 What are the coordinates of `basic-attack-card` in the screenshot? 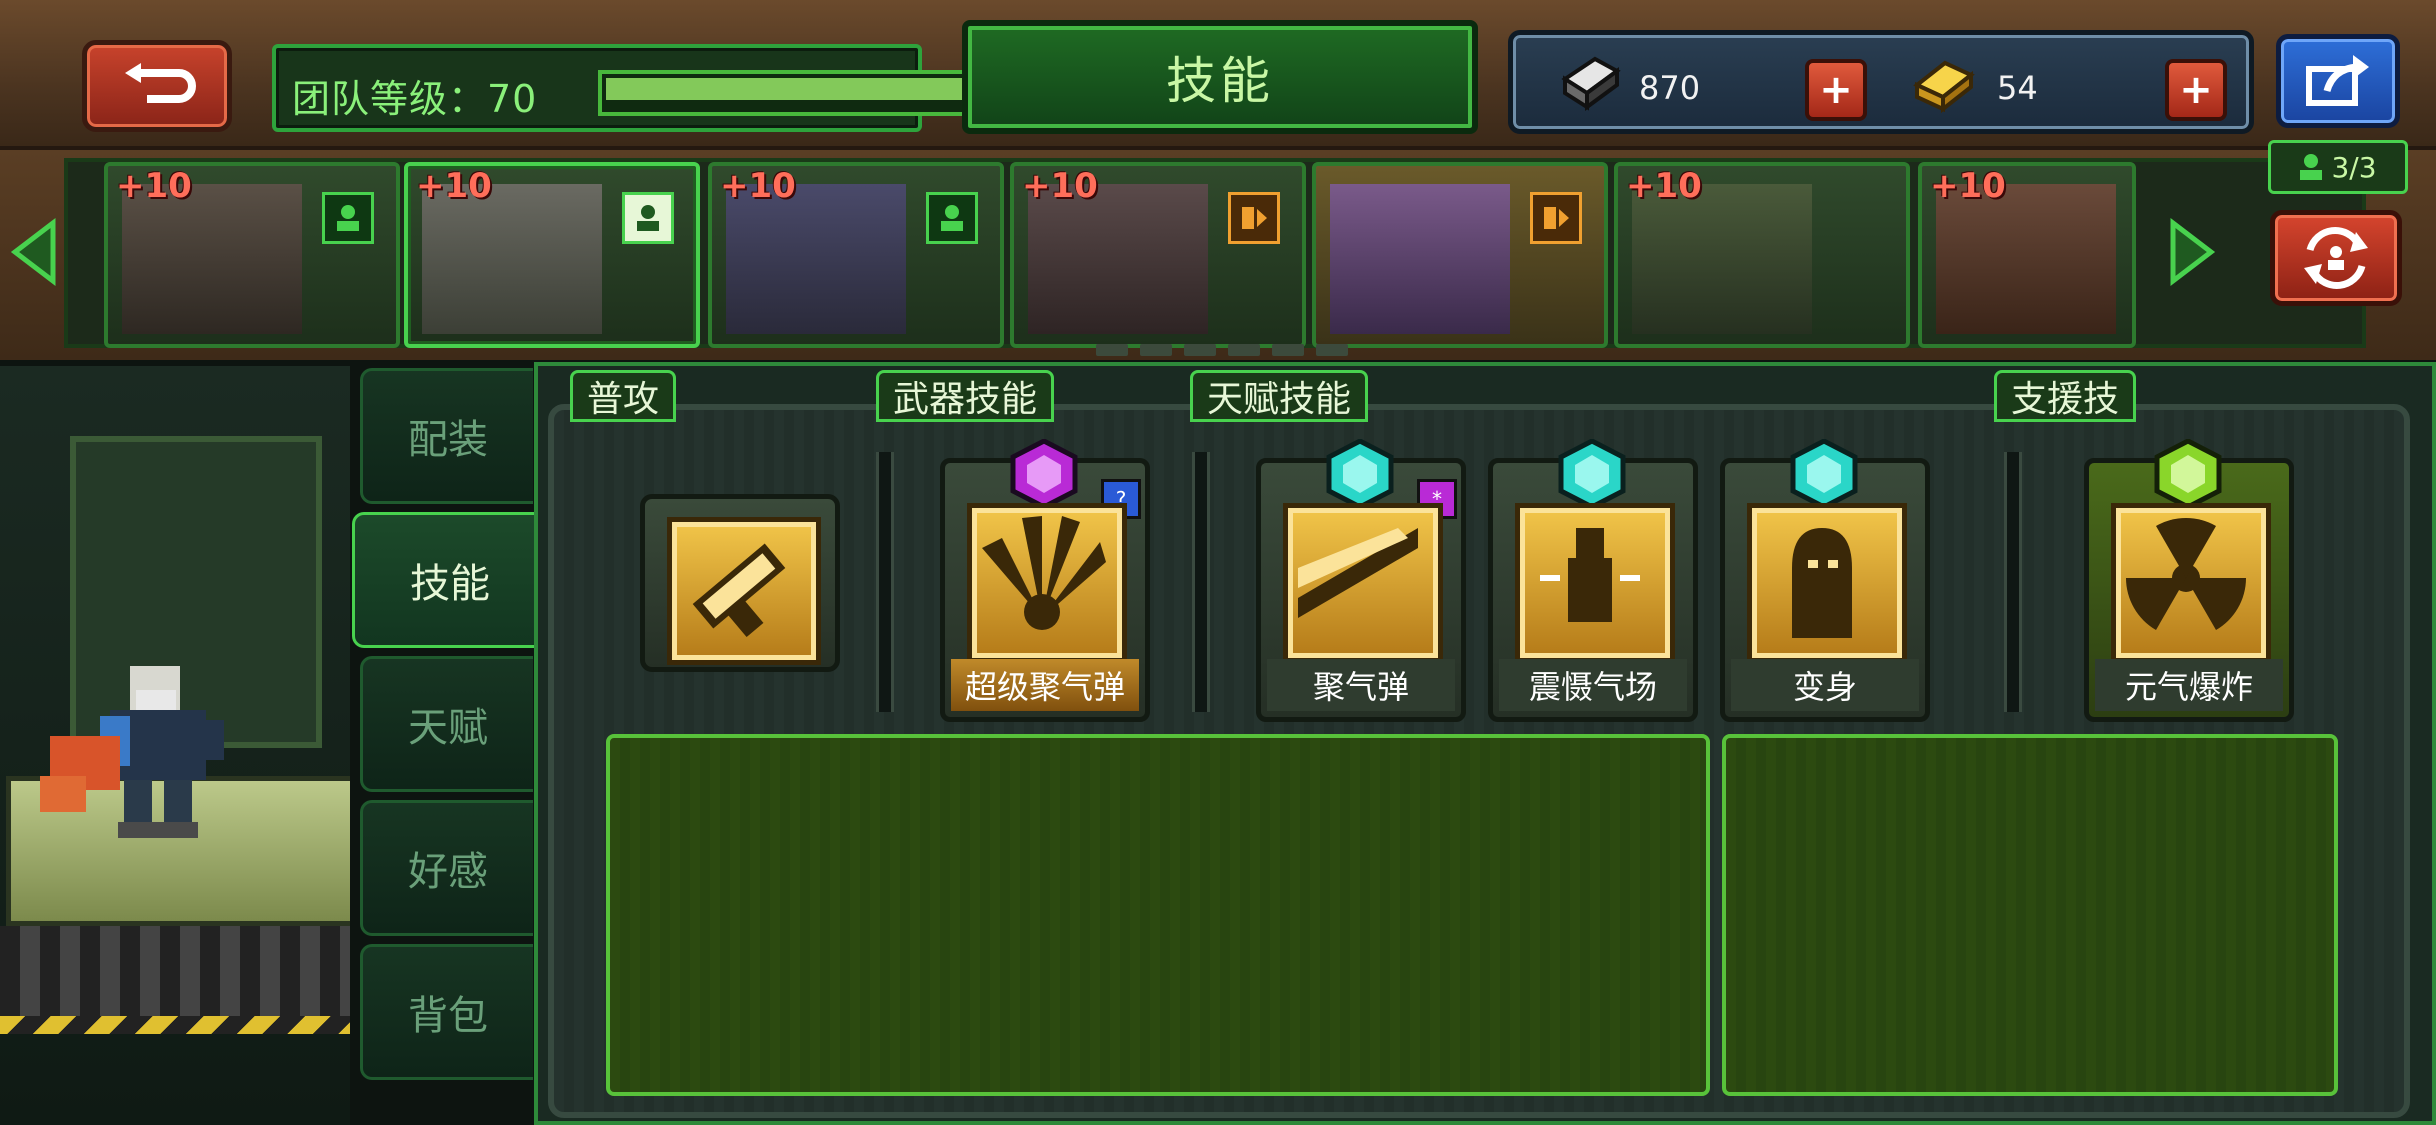 It's located at (740, 583).